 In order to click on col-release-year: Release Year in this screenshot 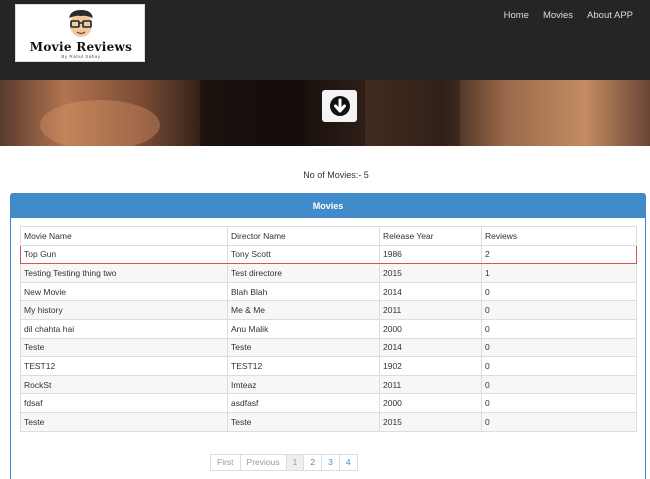, I will do `click(430, 236)`.